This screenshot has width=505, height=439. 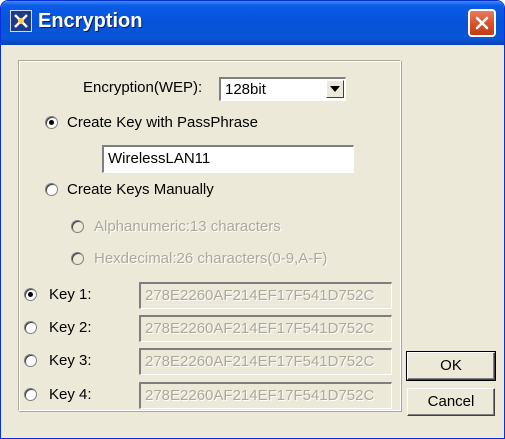 What do you see at coordinates (282, 89) in the screenshot?
I see `encryption-select: 128bit` at bounding box center [282, 89].